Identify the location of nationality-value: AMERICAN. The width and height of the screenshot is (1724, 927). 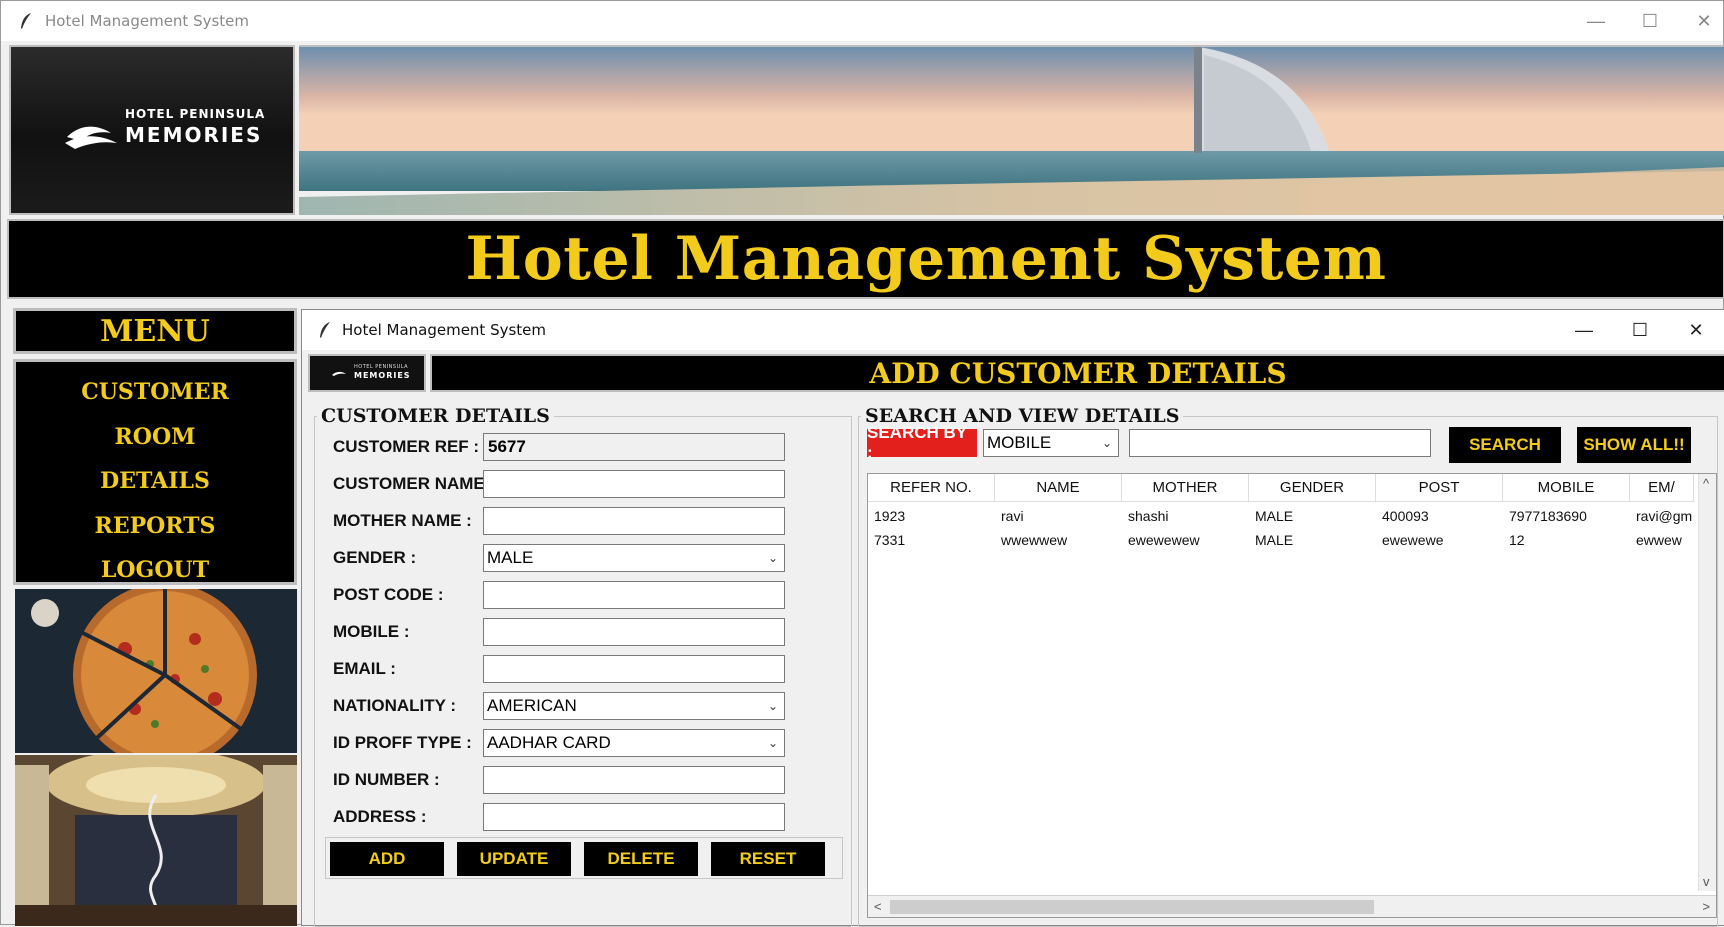
(532, 705).